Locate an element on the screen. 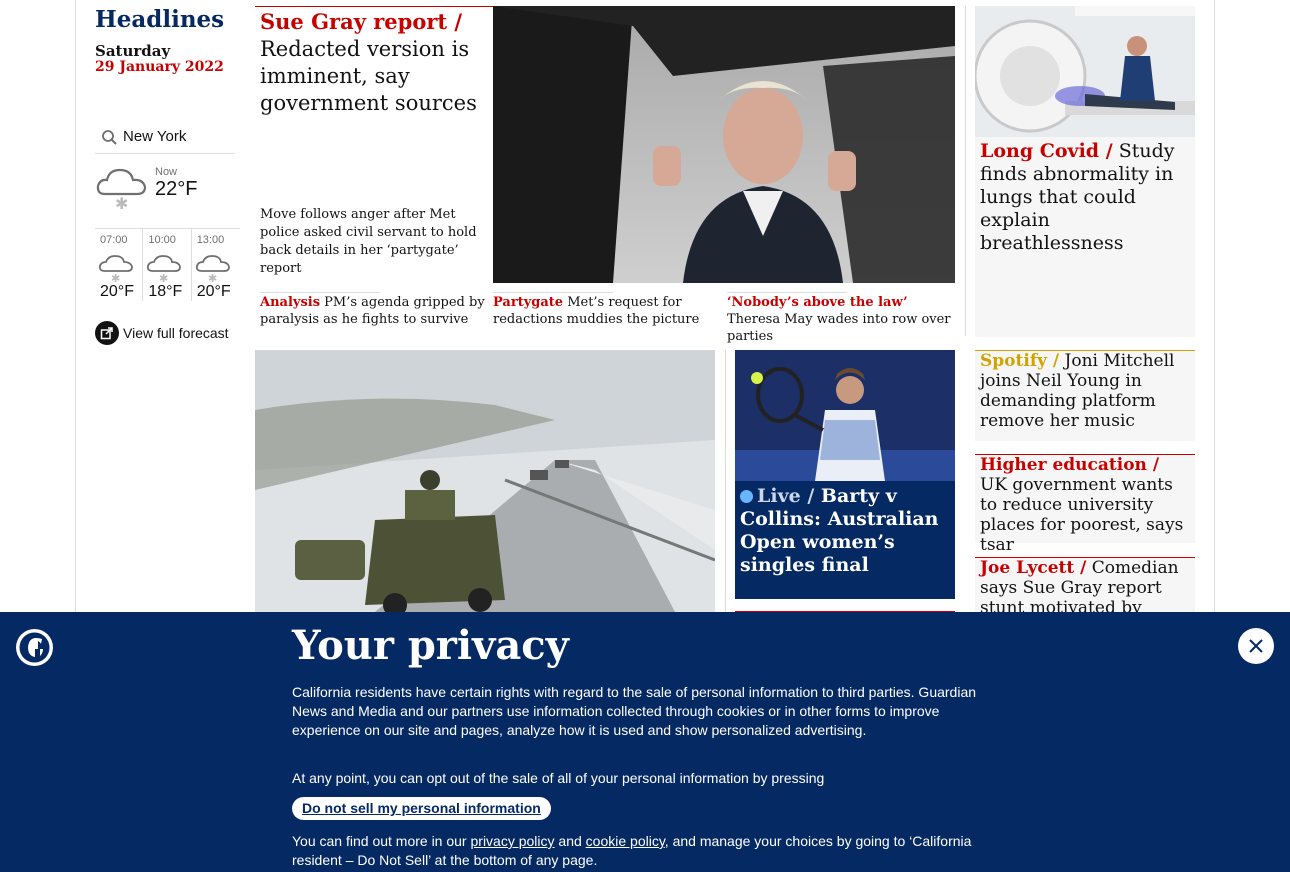 The image size is (1290, 872). current-weather: ✱ Now 22°F is located at coordinates (165, 194).